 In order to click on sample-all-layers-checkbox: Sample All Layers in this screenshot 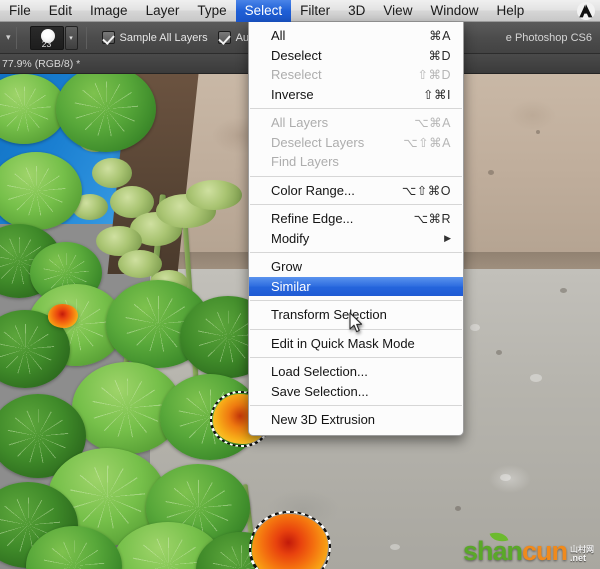, I will do `click(154, 37)`.